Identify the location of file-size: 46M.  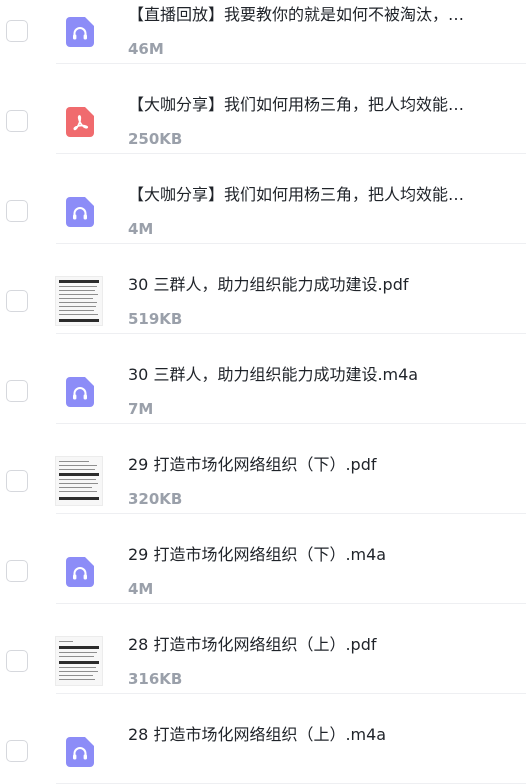
(146, 49).